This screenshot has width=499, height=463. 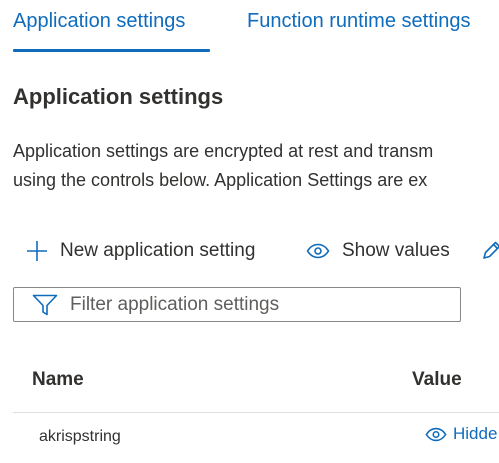 I want to click on filter-box, so click(x=237, y=304).